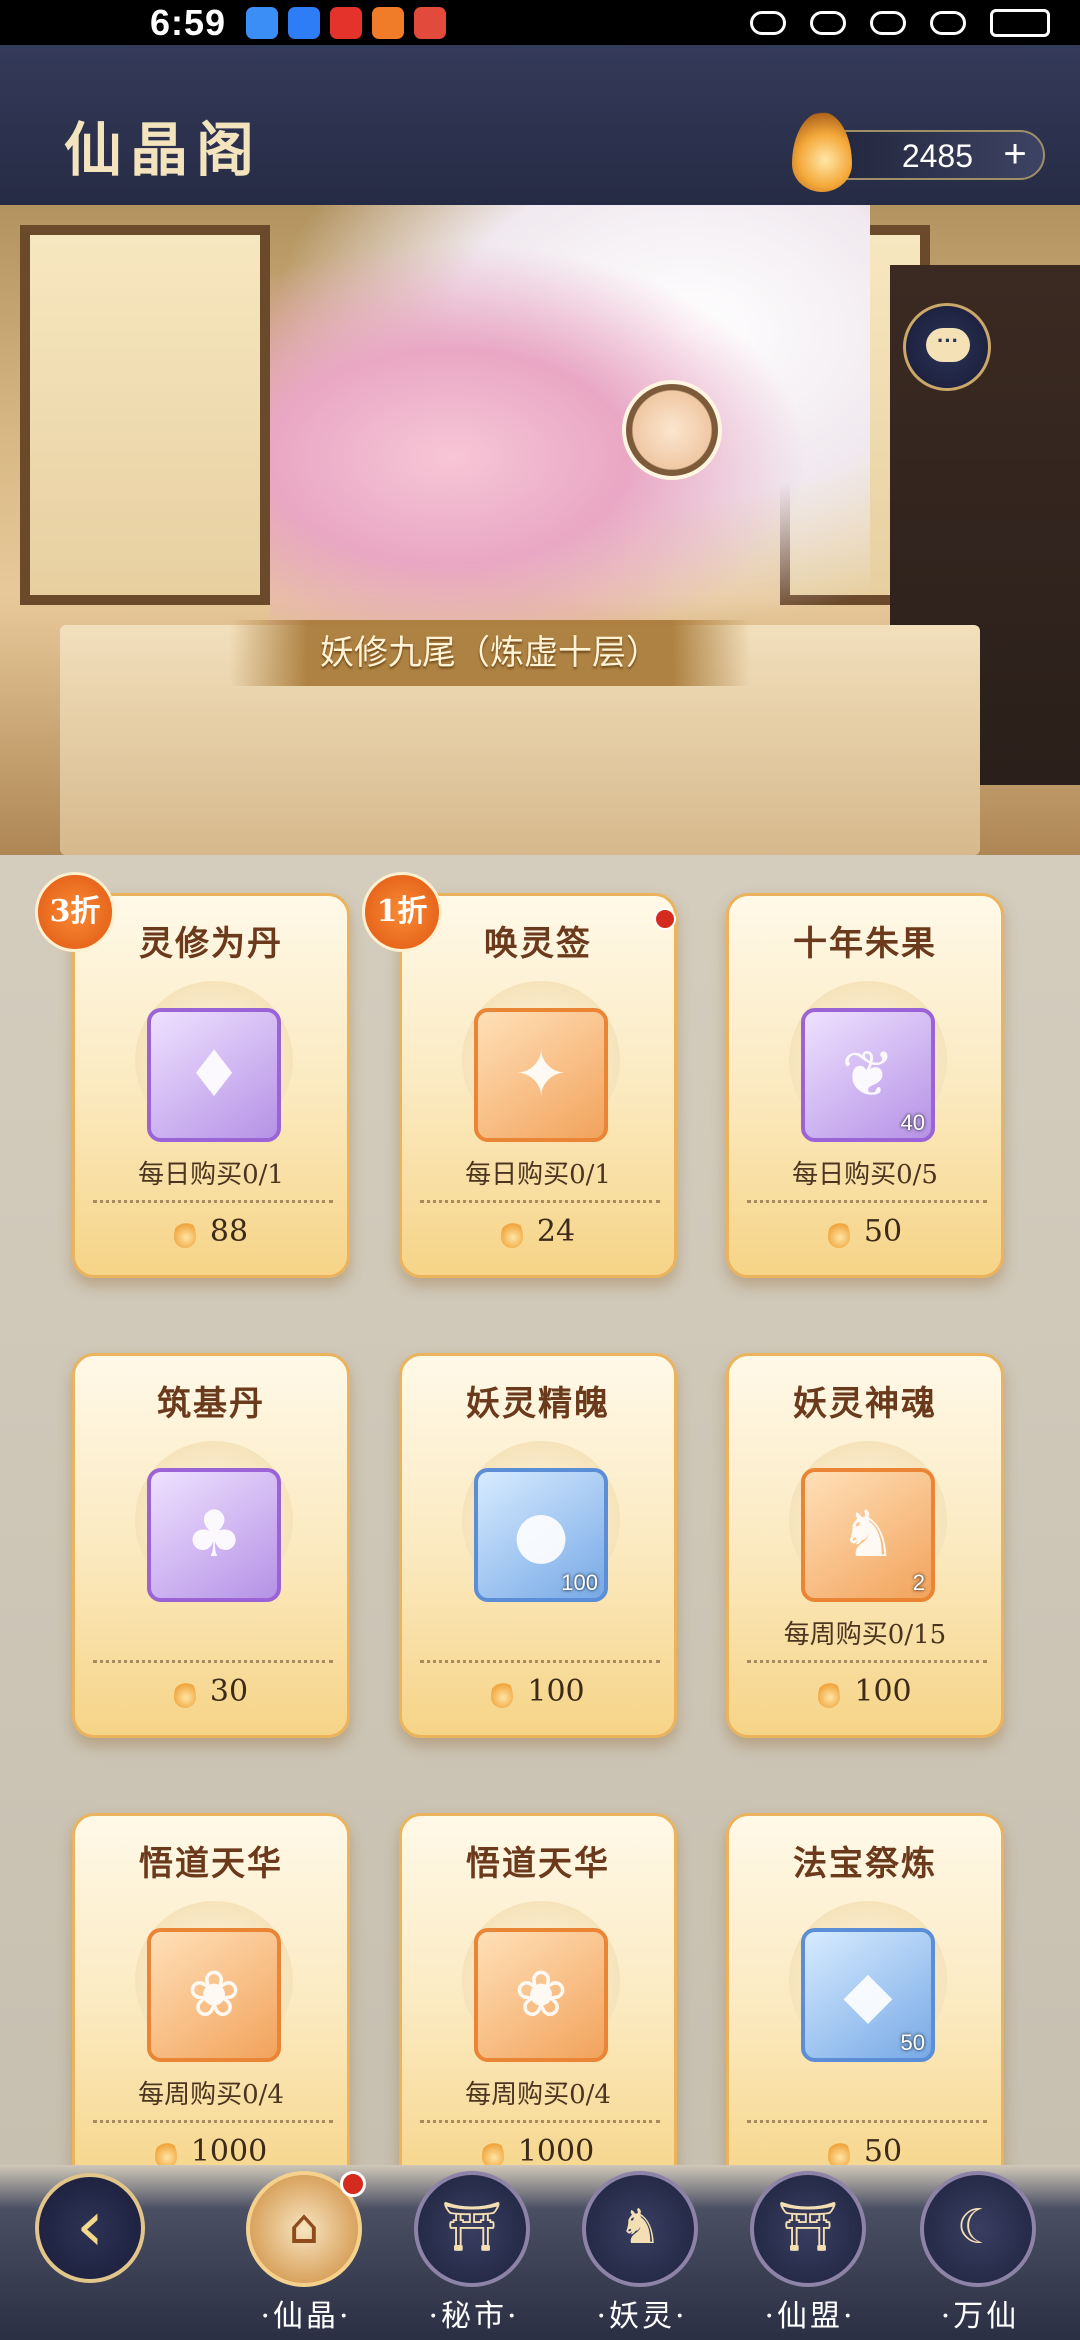 This screenshot has width=1080, height=2340. What do you see at coordinates (353, 2184) in the screenshot?
I see `notification-dot` at bounding box center [353, 2184].